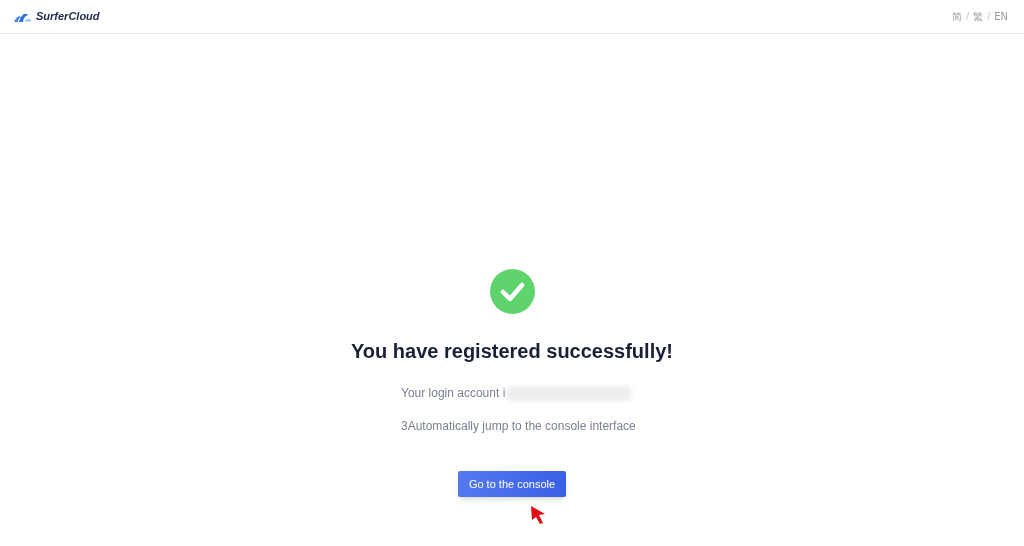 The height and width of the screenshot is (546, 1024). What do you see at coordinates (68, 17) in the screenshot?
I see `logo-text: SurferCloud` at bounding box center [68, 17].